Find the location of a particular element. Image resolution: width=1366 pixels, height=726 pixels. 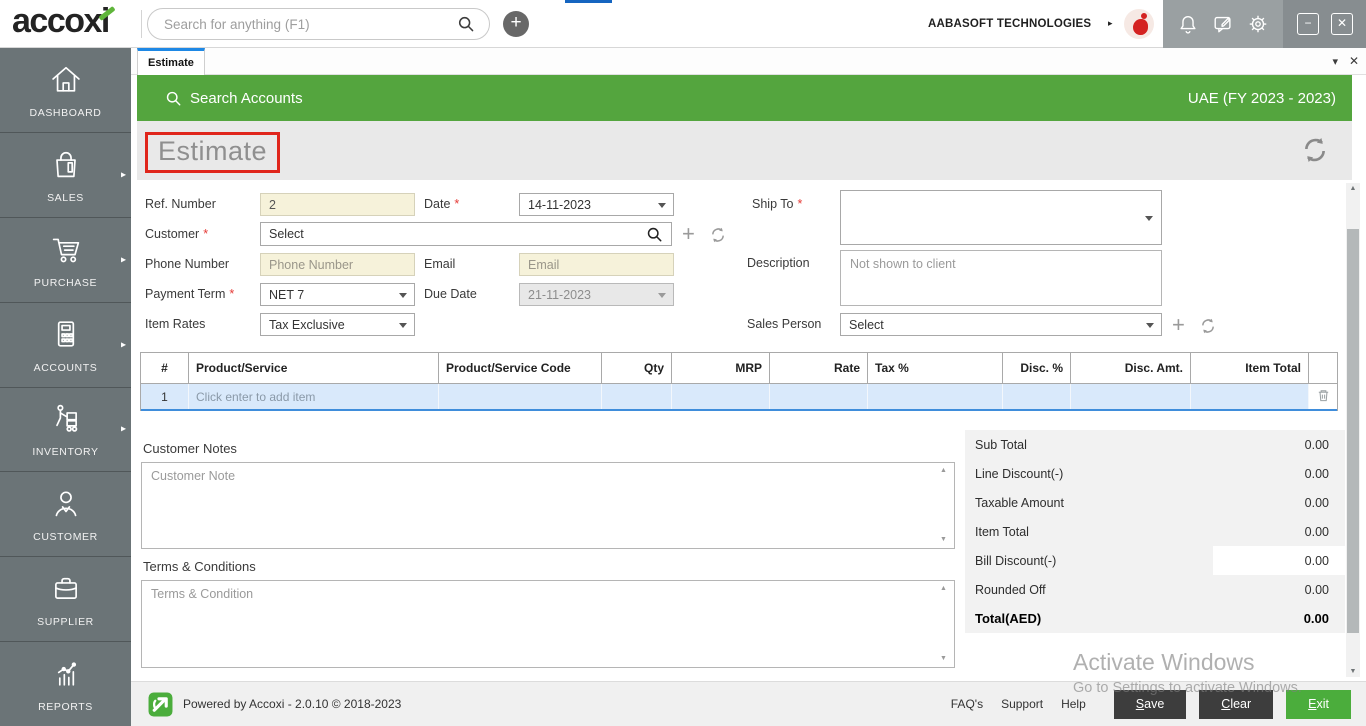

scrollbar-thumb is located at coordinates (1353, 431).